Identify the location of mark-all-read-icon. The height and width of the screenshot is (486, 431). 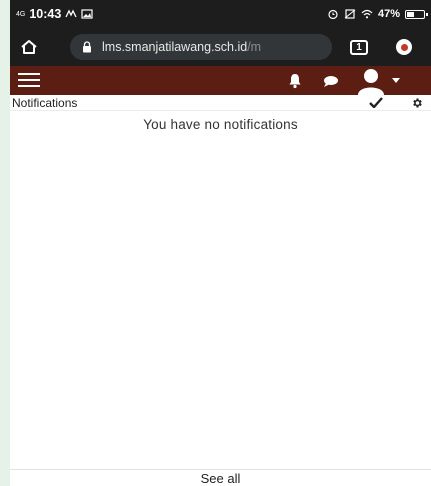
(376, 102).